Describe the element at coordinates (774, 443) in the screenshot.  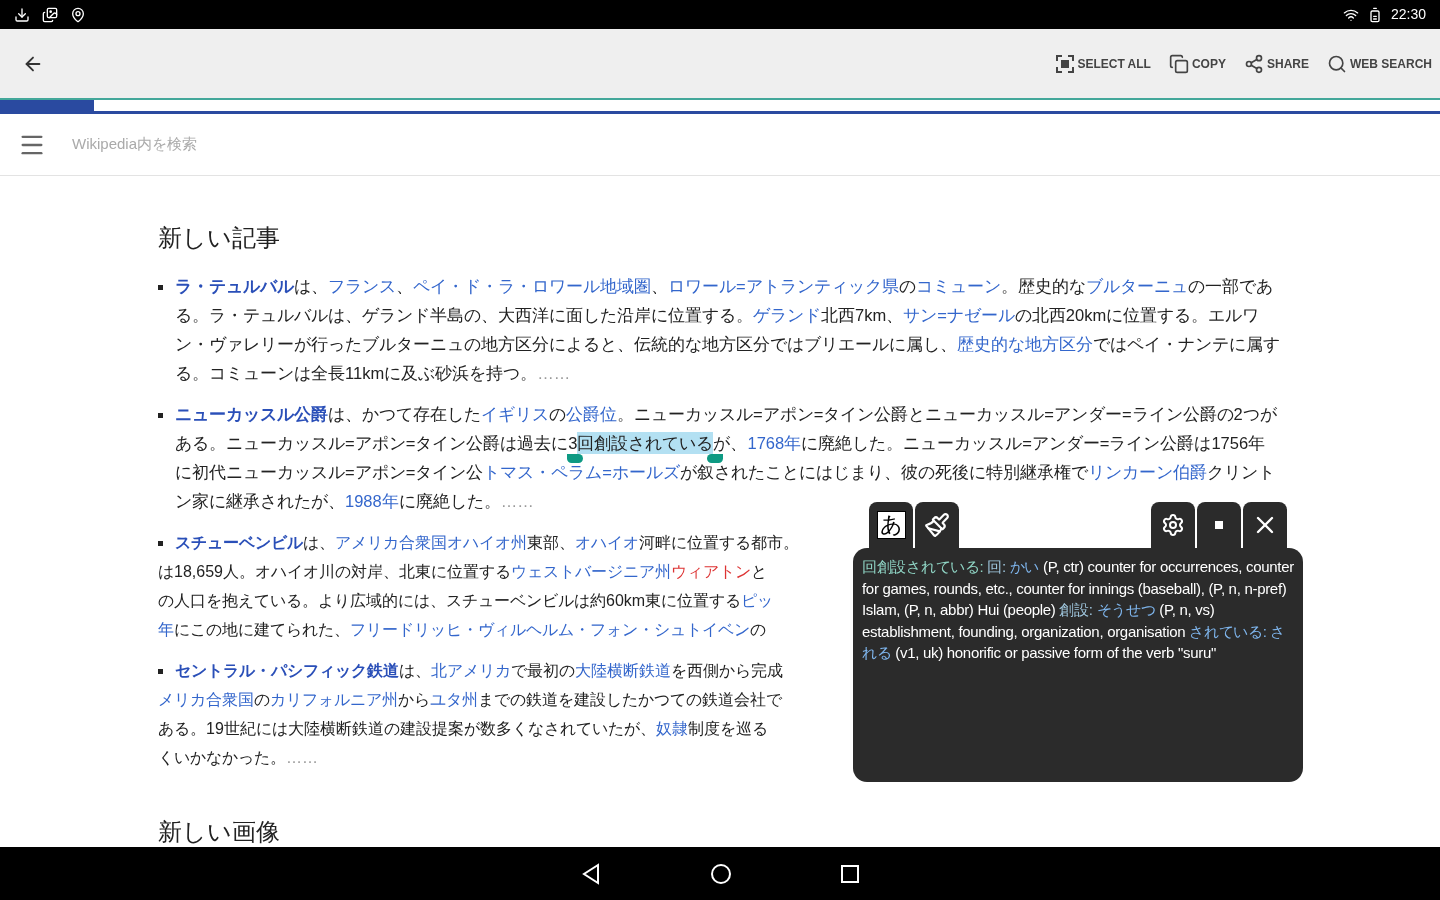
I see `article-link: 1768年` at that location.